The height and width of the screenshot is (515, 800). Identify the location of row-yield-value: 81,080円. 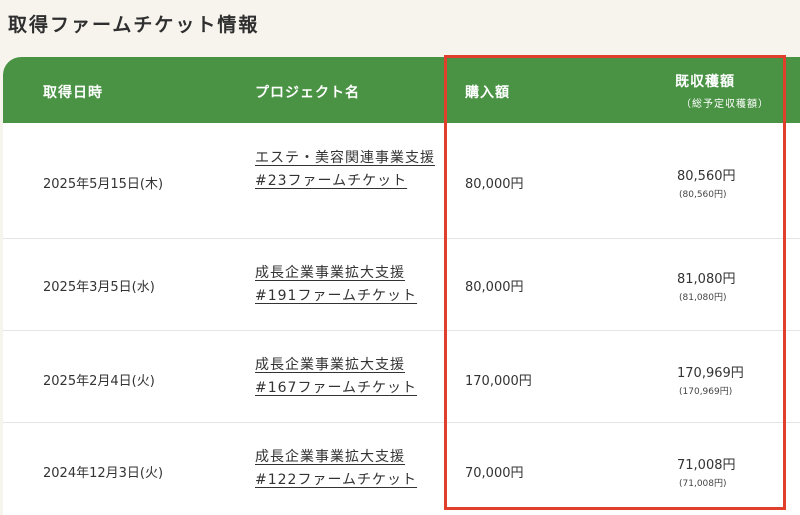
(706, 279).